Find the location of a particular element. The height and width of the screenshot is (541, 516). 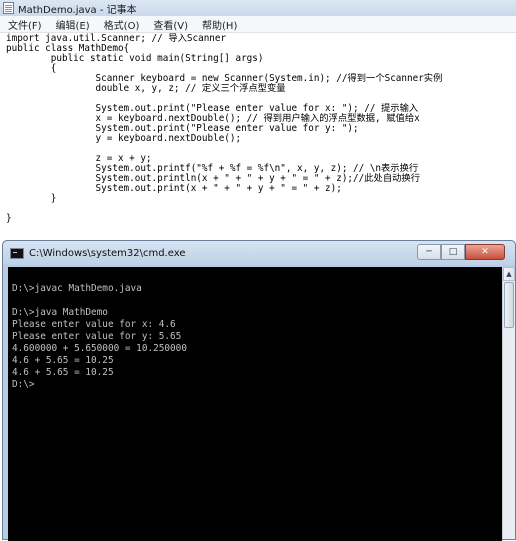

console-line: D:\> is located at coordinates (23, 384).